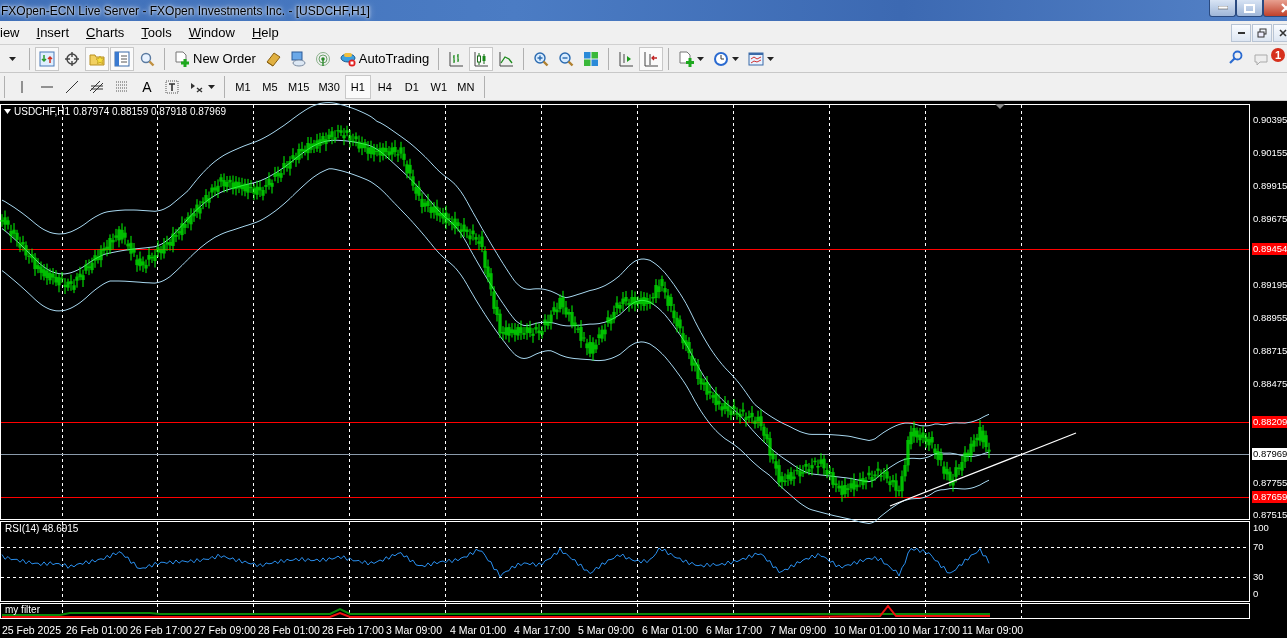 The image size is (1287, 638). What do you see at coordinates (735, 630) in the screenshot?
I see `time-label: 6 Mar 17:00` at bounding box center [735, 630].